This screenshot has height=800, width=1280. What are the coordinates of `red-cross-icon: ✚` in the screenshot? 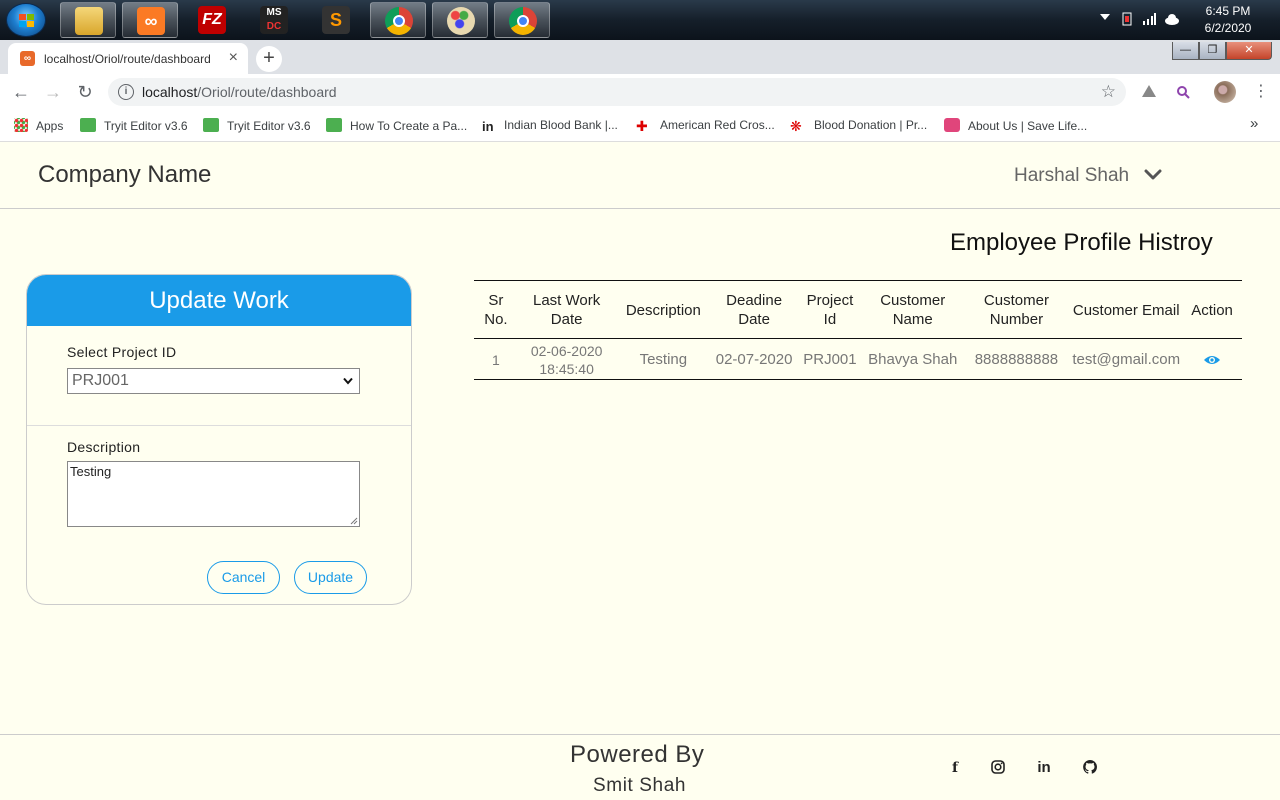 It's located at (642, 126).